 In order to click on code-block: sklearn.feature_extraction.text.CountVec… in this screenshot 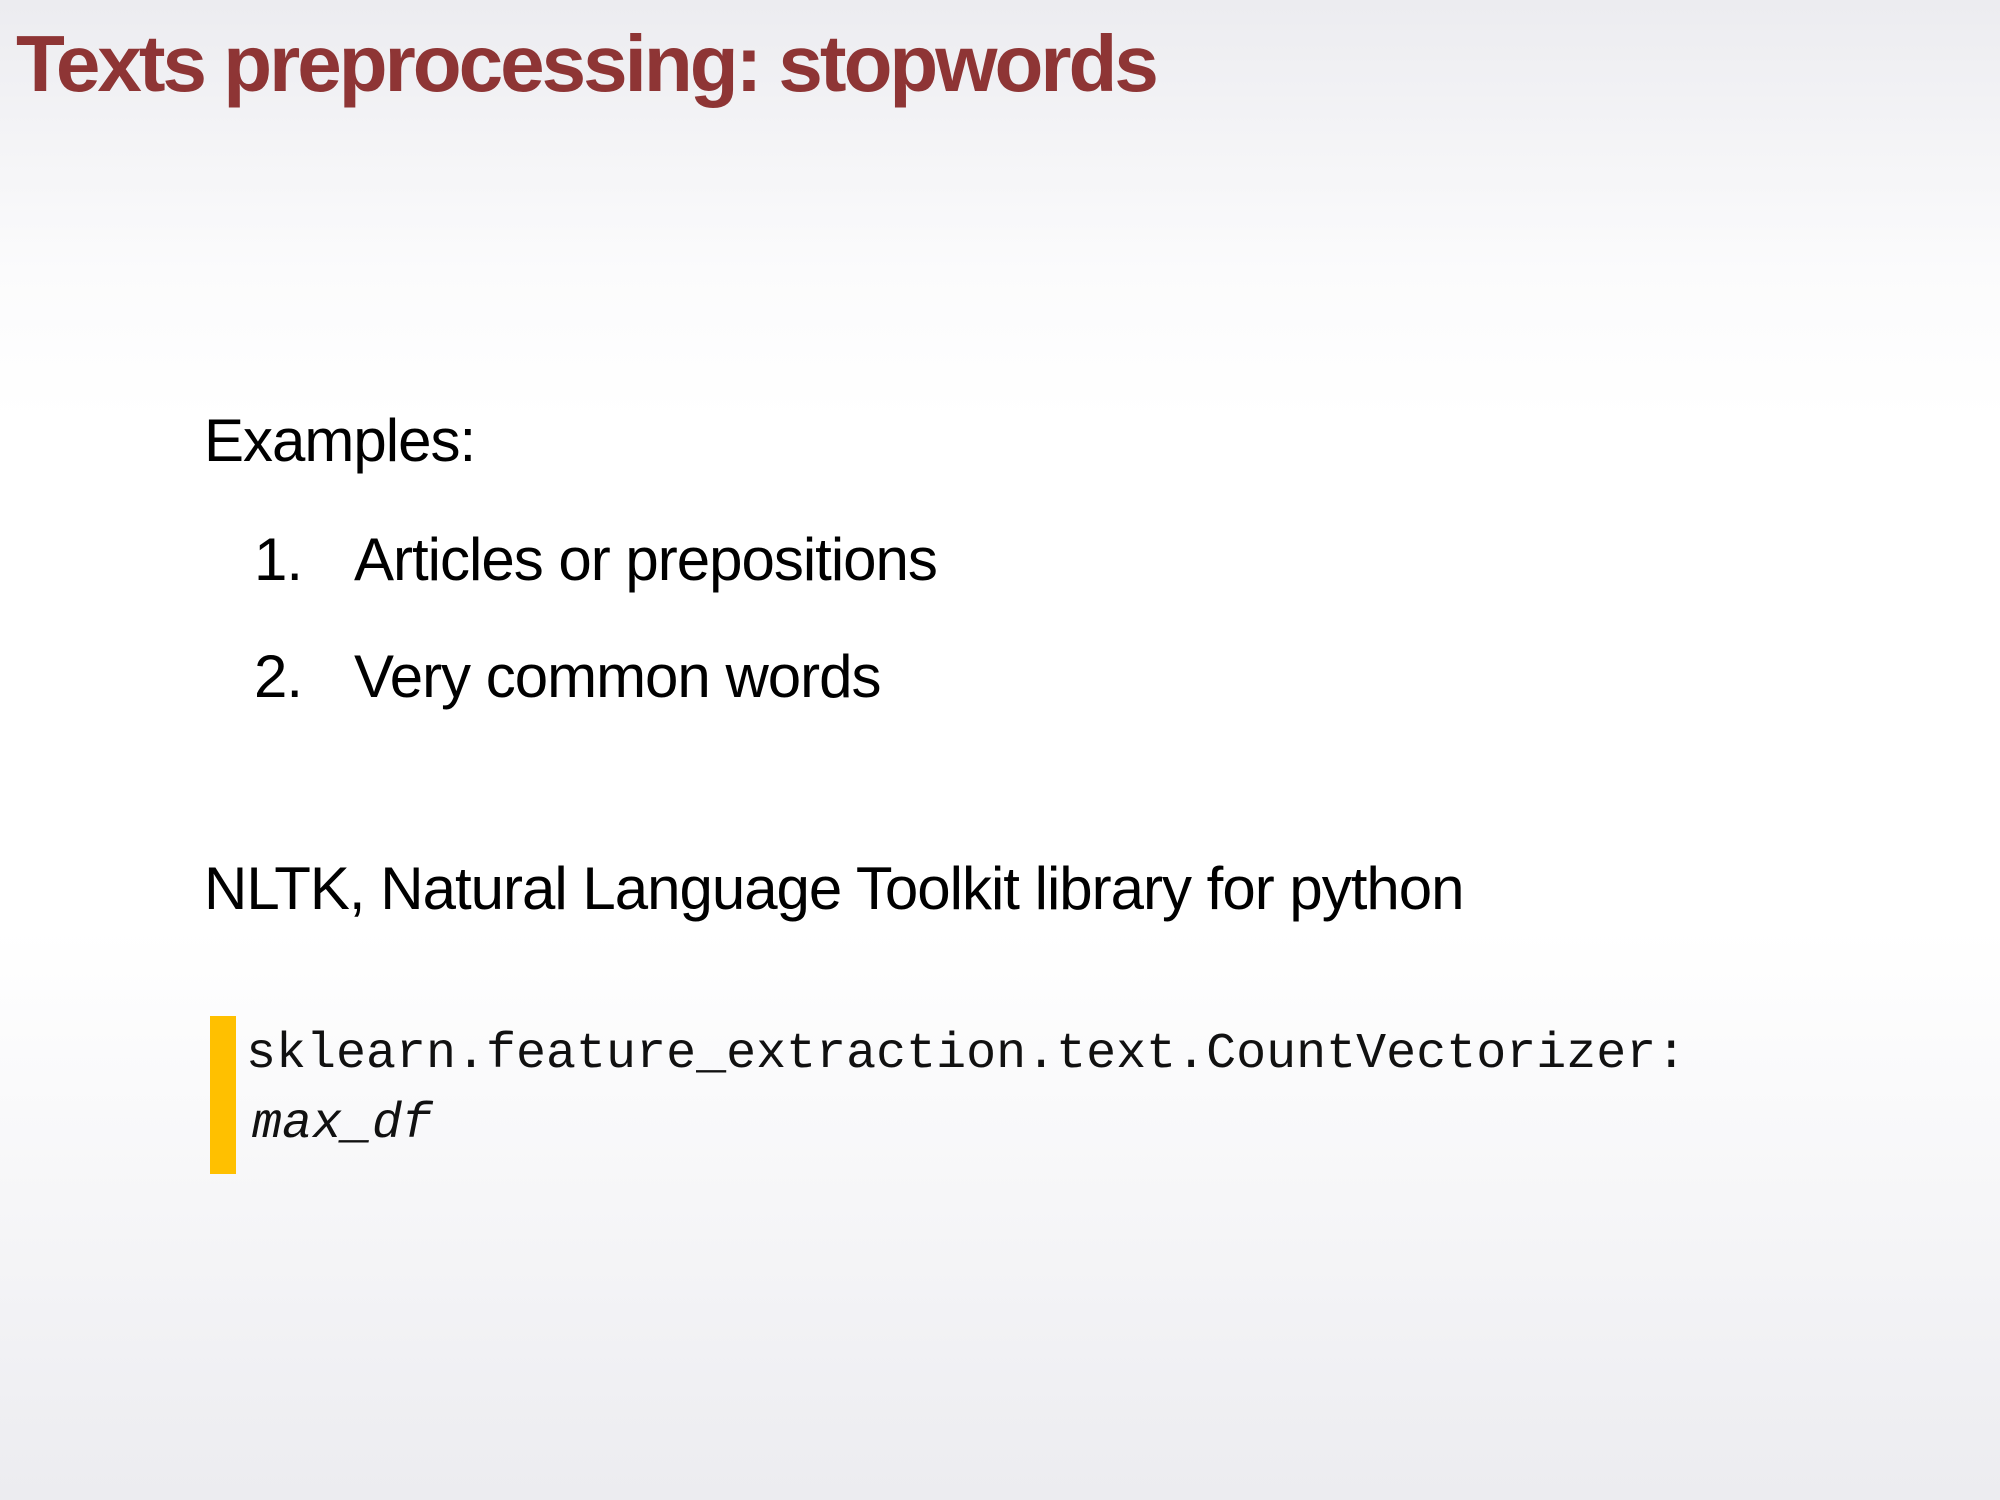, I will do `click(1070, 1095)`.